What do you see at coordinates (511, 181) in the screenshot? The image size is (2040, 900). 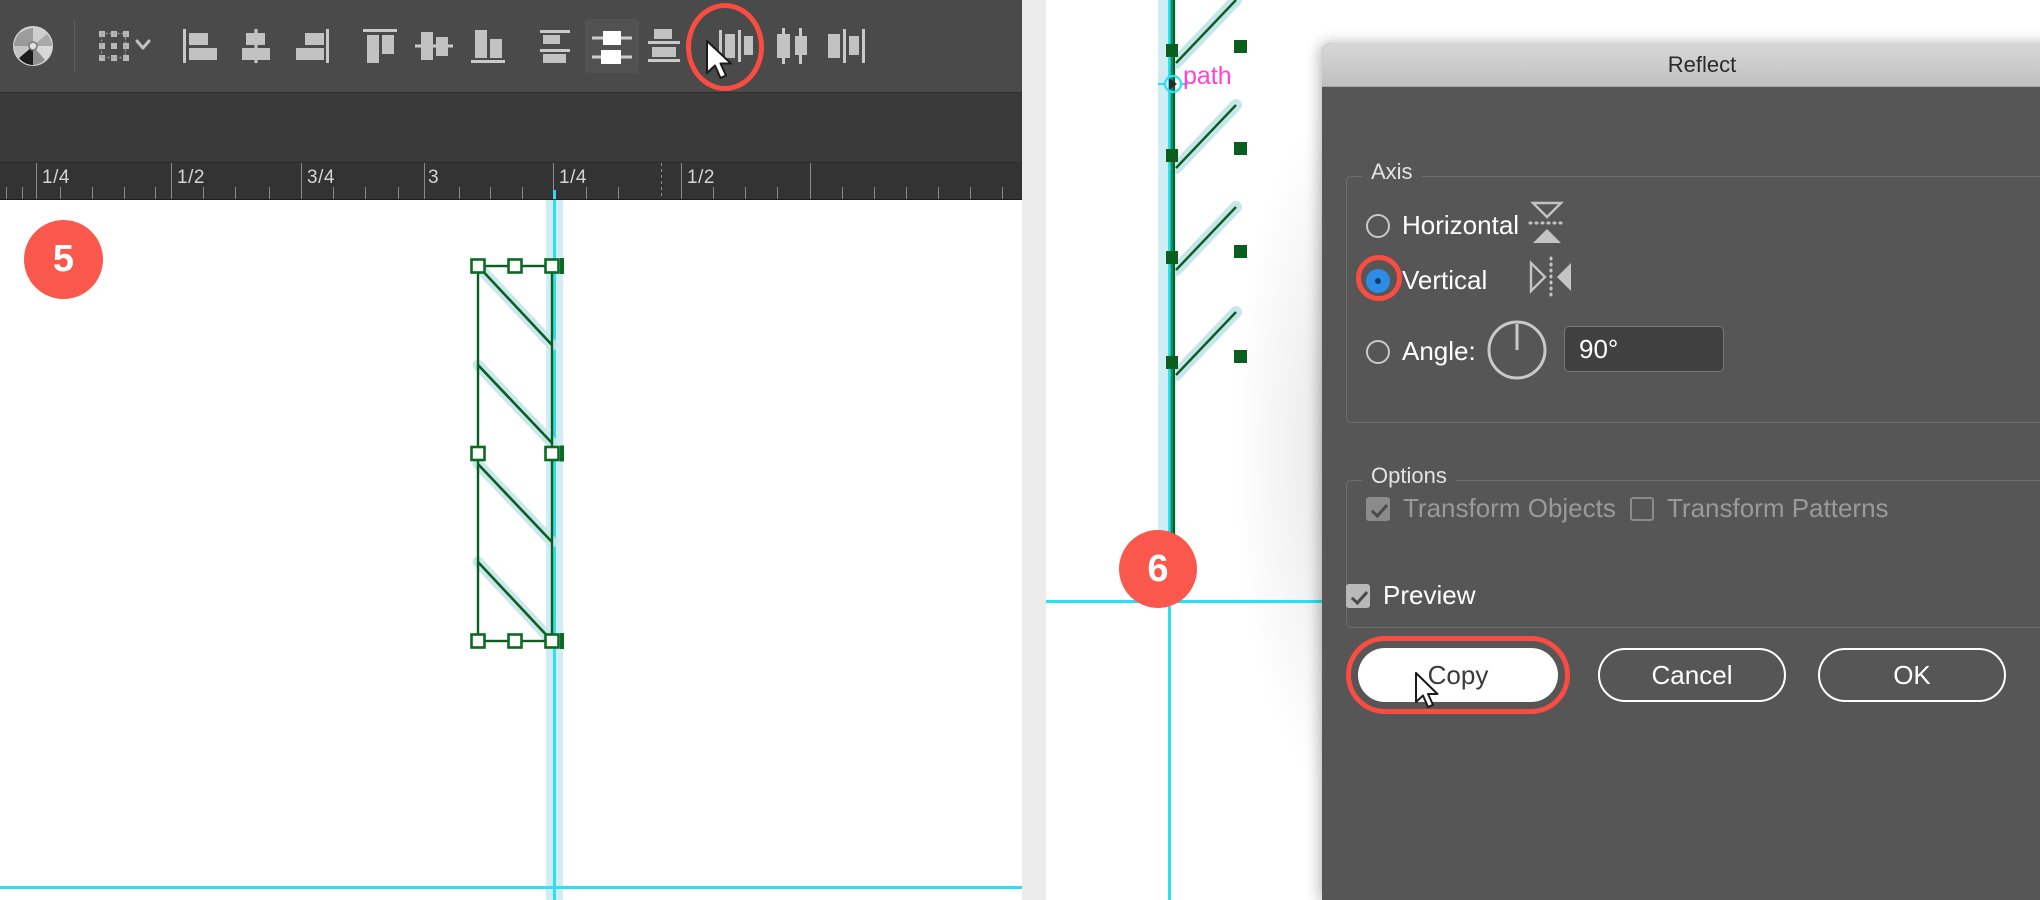 I see `horizontal-ruler: 1/4 1/2 3/4 3 1/4 1/2` at bounding box center [511, 181].